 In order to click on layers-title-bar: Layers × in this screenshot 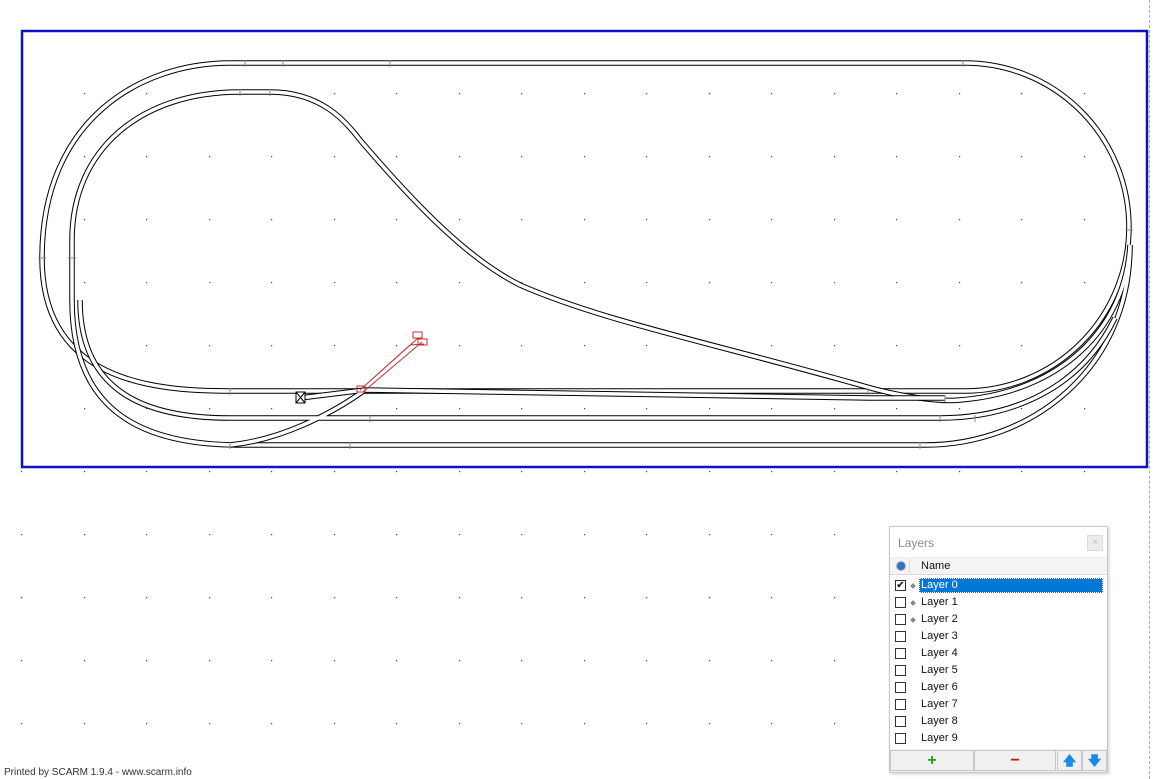, I will do `click(998, 542)`.